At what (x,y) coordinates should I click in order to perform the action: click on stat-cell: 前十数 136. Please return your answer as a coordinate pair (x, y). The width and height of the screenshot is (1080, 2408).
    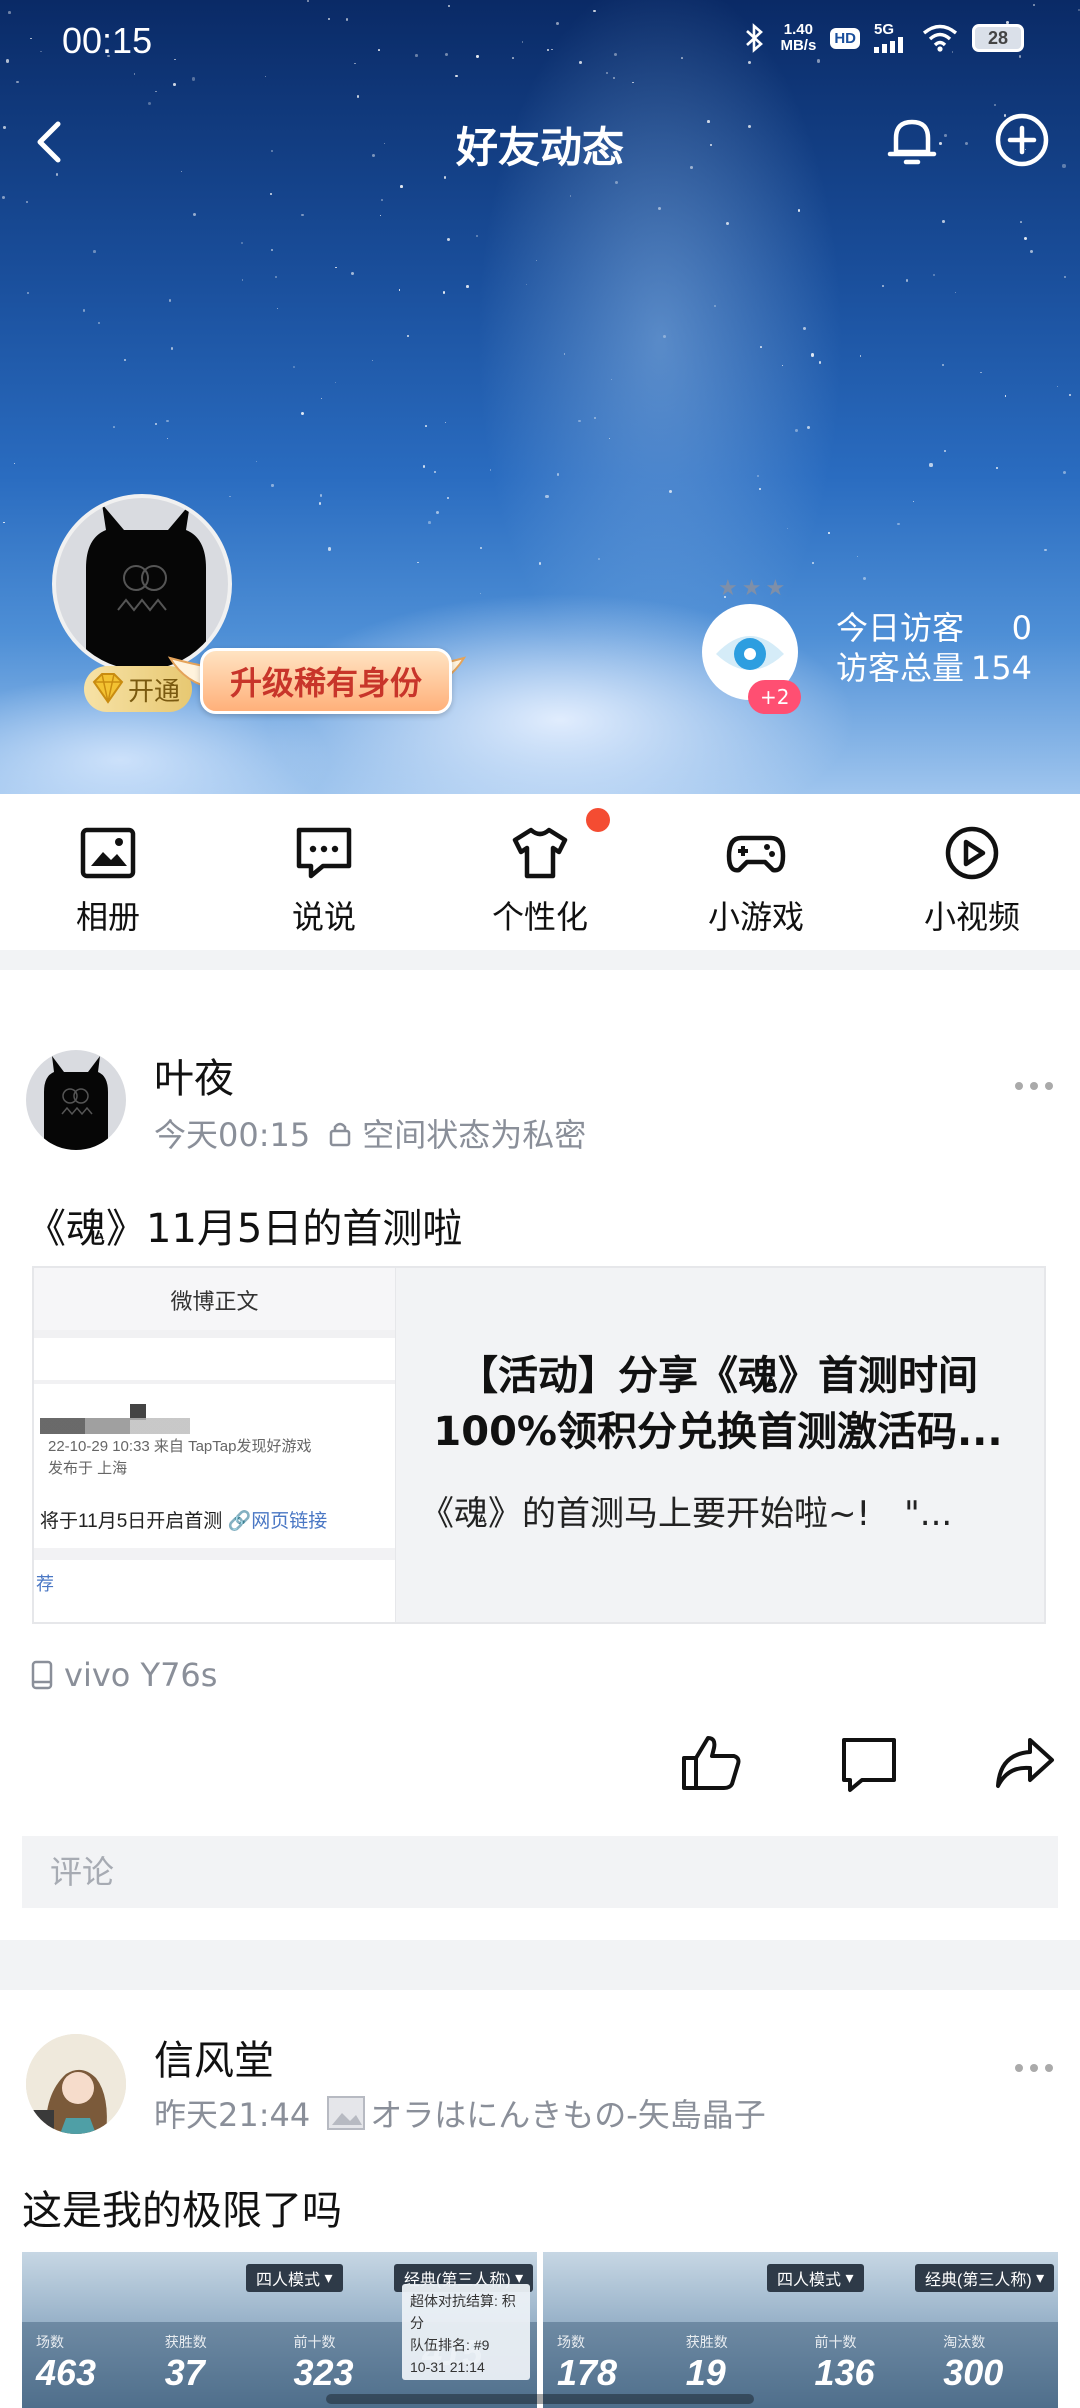
    Looking at the image, I should click on (865, 2365).